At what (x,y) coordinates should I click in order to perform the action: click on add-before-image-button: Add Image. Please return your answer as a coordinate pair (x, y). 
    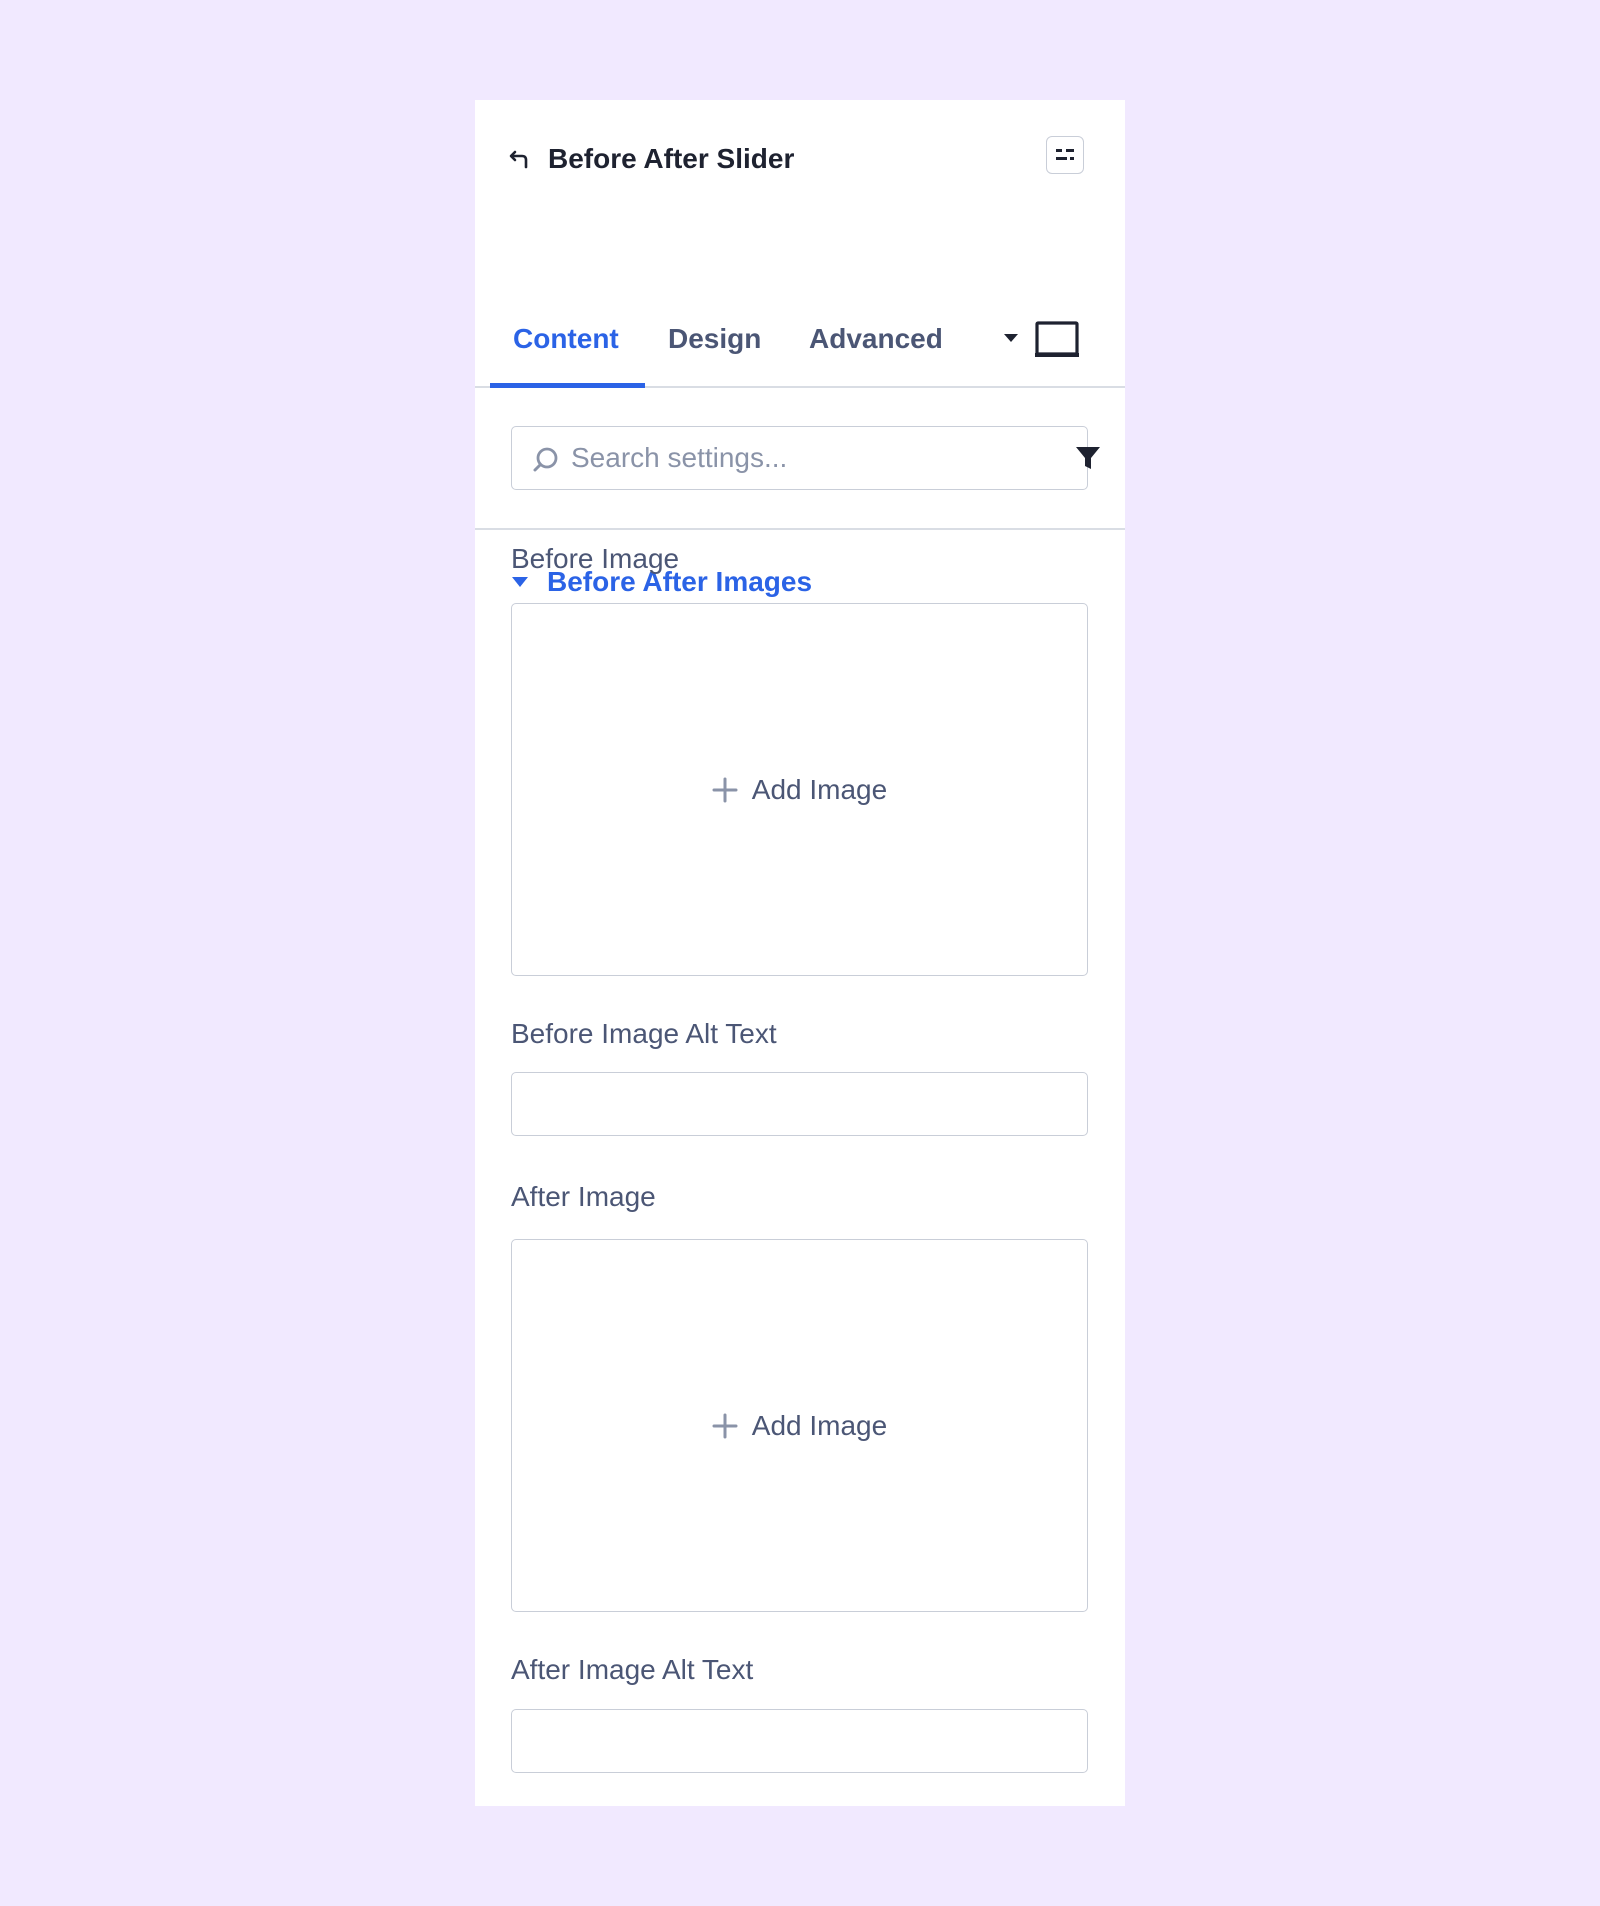
    Looking at the image, I should click on (799, 790).